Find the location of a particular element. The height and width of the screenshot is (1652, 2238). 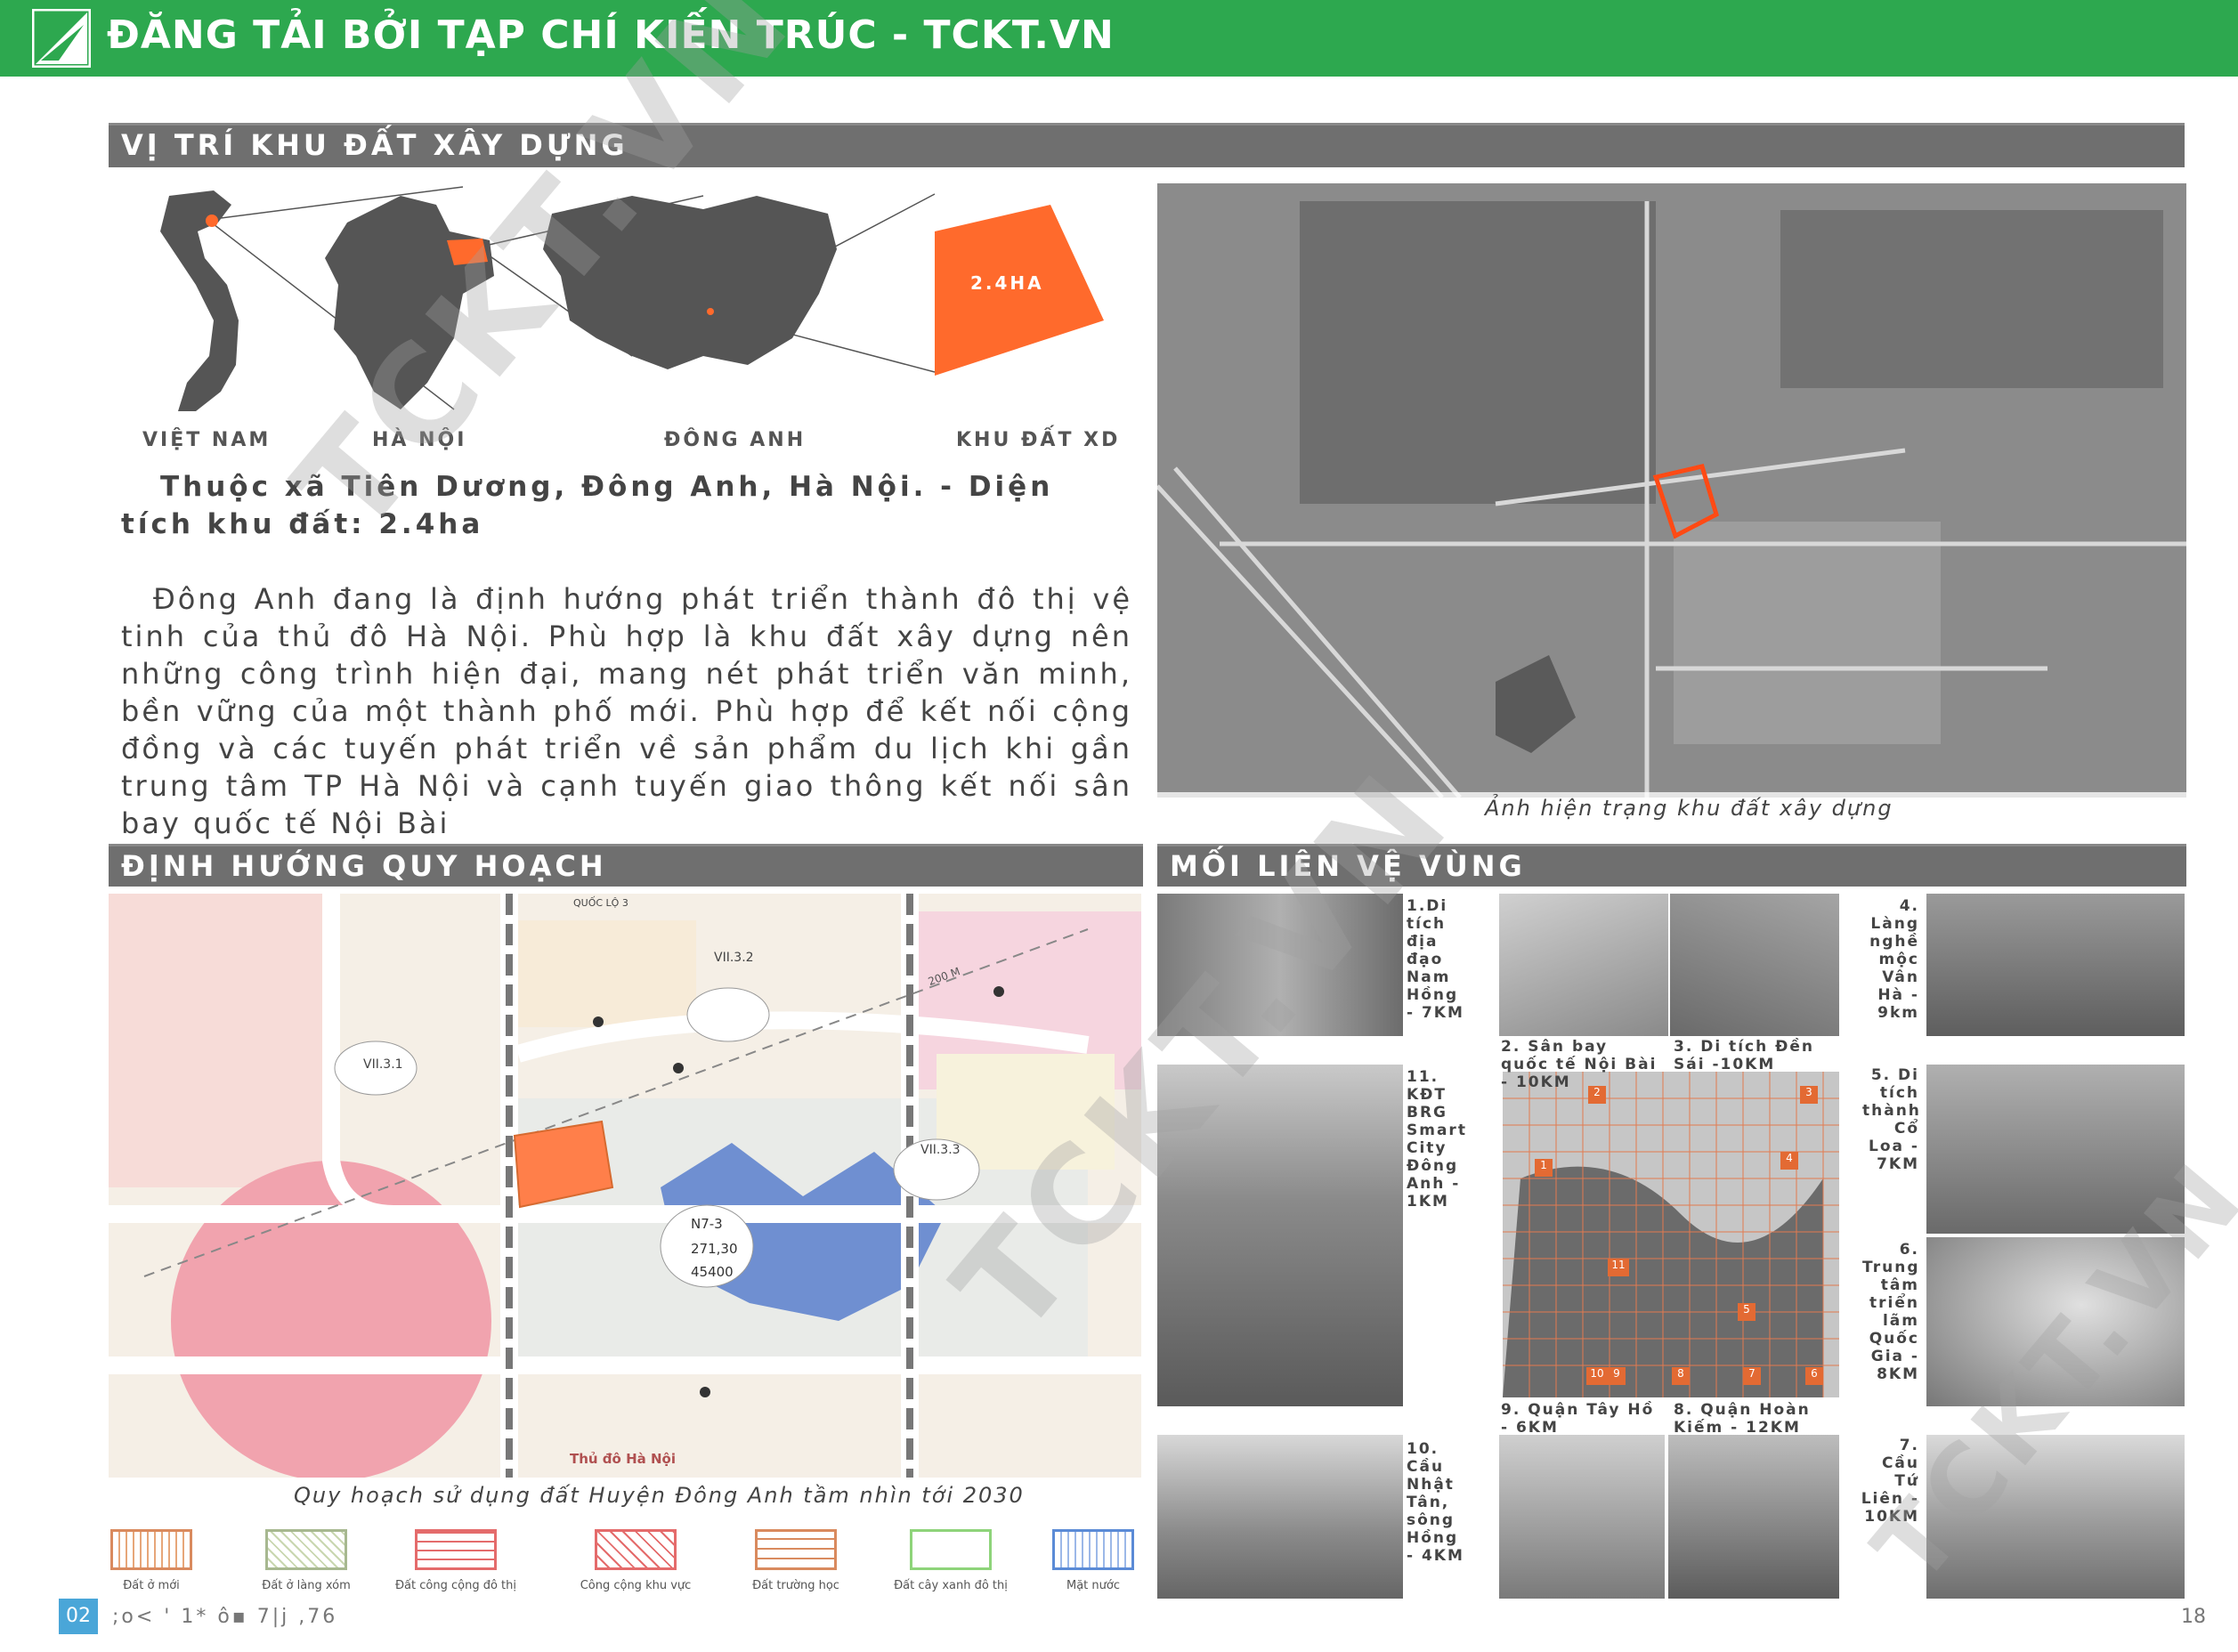

region-label-6: 6. Trung tâm triển lãm Quốc Gia - 8KM is located at coordinates (1891, 1312).